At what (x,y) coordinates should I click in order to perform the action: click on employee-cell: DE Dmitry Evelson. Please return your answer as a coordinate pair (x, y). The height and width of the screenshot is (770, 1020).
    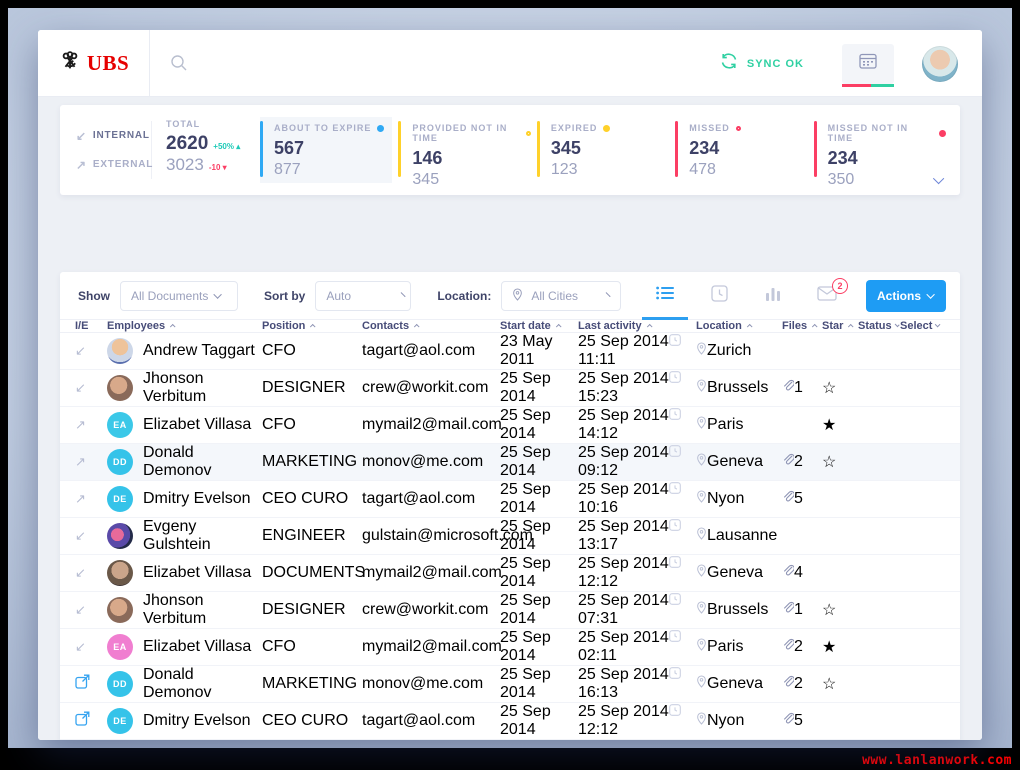
    Looking at the image, I should click on (184, 721).